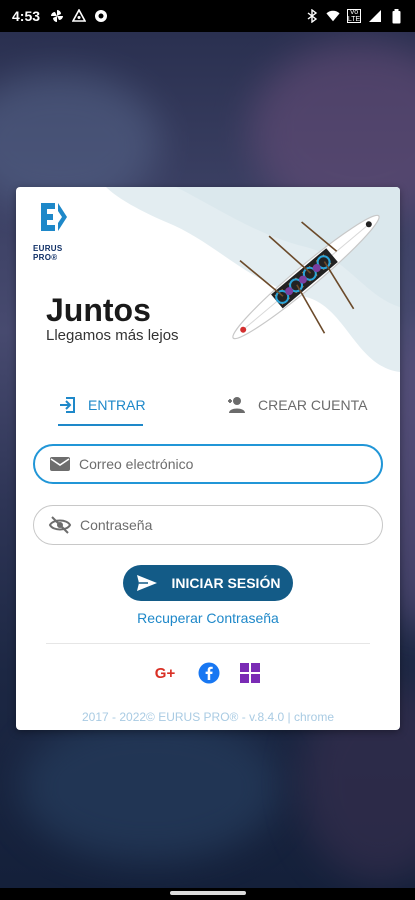 This screenshot has width=415, height=900. I want to click on status-time: 4:53, so click(26, 16).